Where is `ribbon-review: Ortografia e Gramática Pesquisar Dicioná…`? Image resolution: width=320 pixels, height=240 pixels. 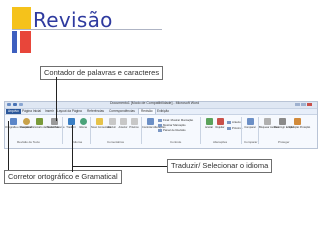 ribbon-review: Ortografia e Gramática Pesquisar Dicioná… is located at coordinates (161, 131).